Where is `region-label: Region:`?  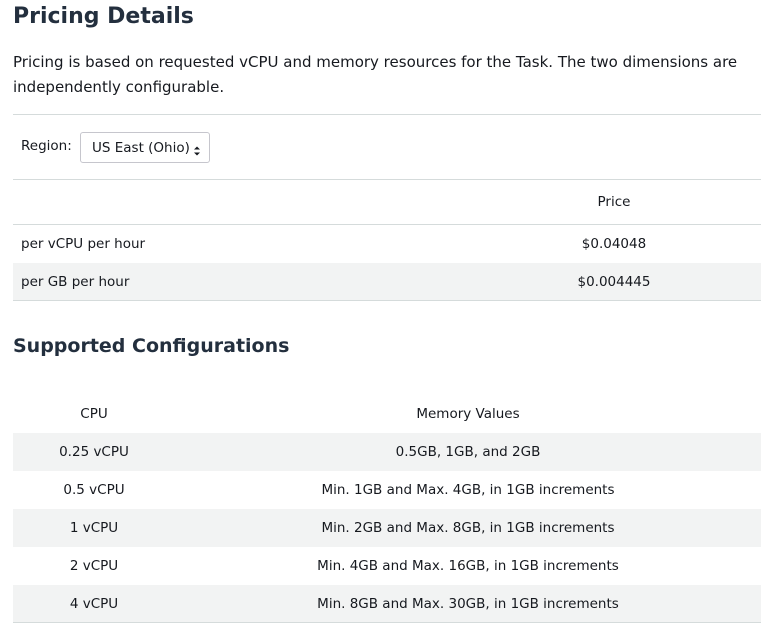 region-label: Region: is located at coordinates (46, 146).